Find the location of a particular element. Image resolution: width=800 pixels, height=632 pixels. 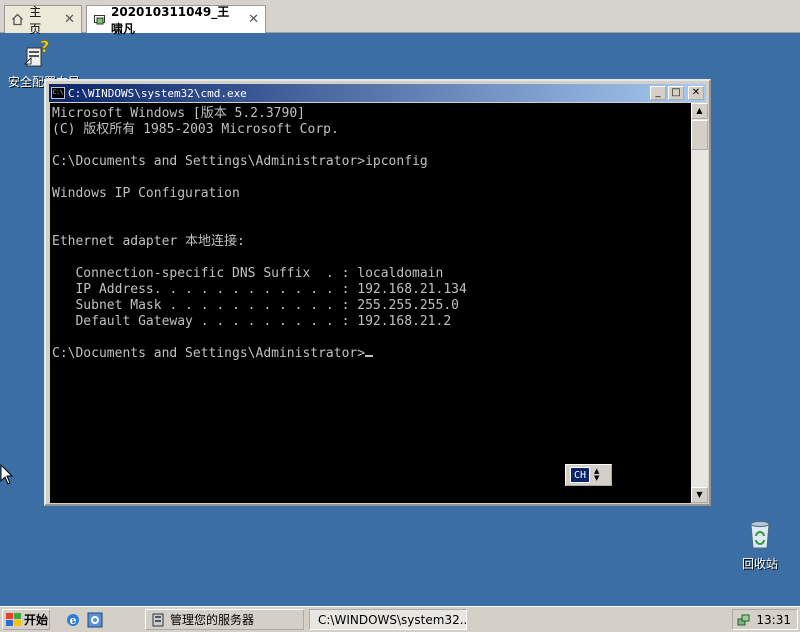

cmd-title: C:\WINDOWS\system32\cmd.exe is located at coordinates (157, 93).